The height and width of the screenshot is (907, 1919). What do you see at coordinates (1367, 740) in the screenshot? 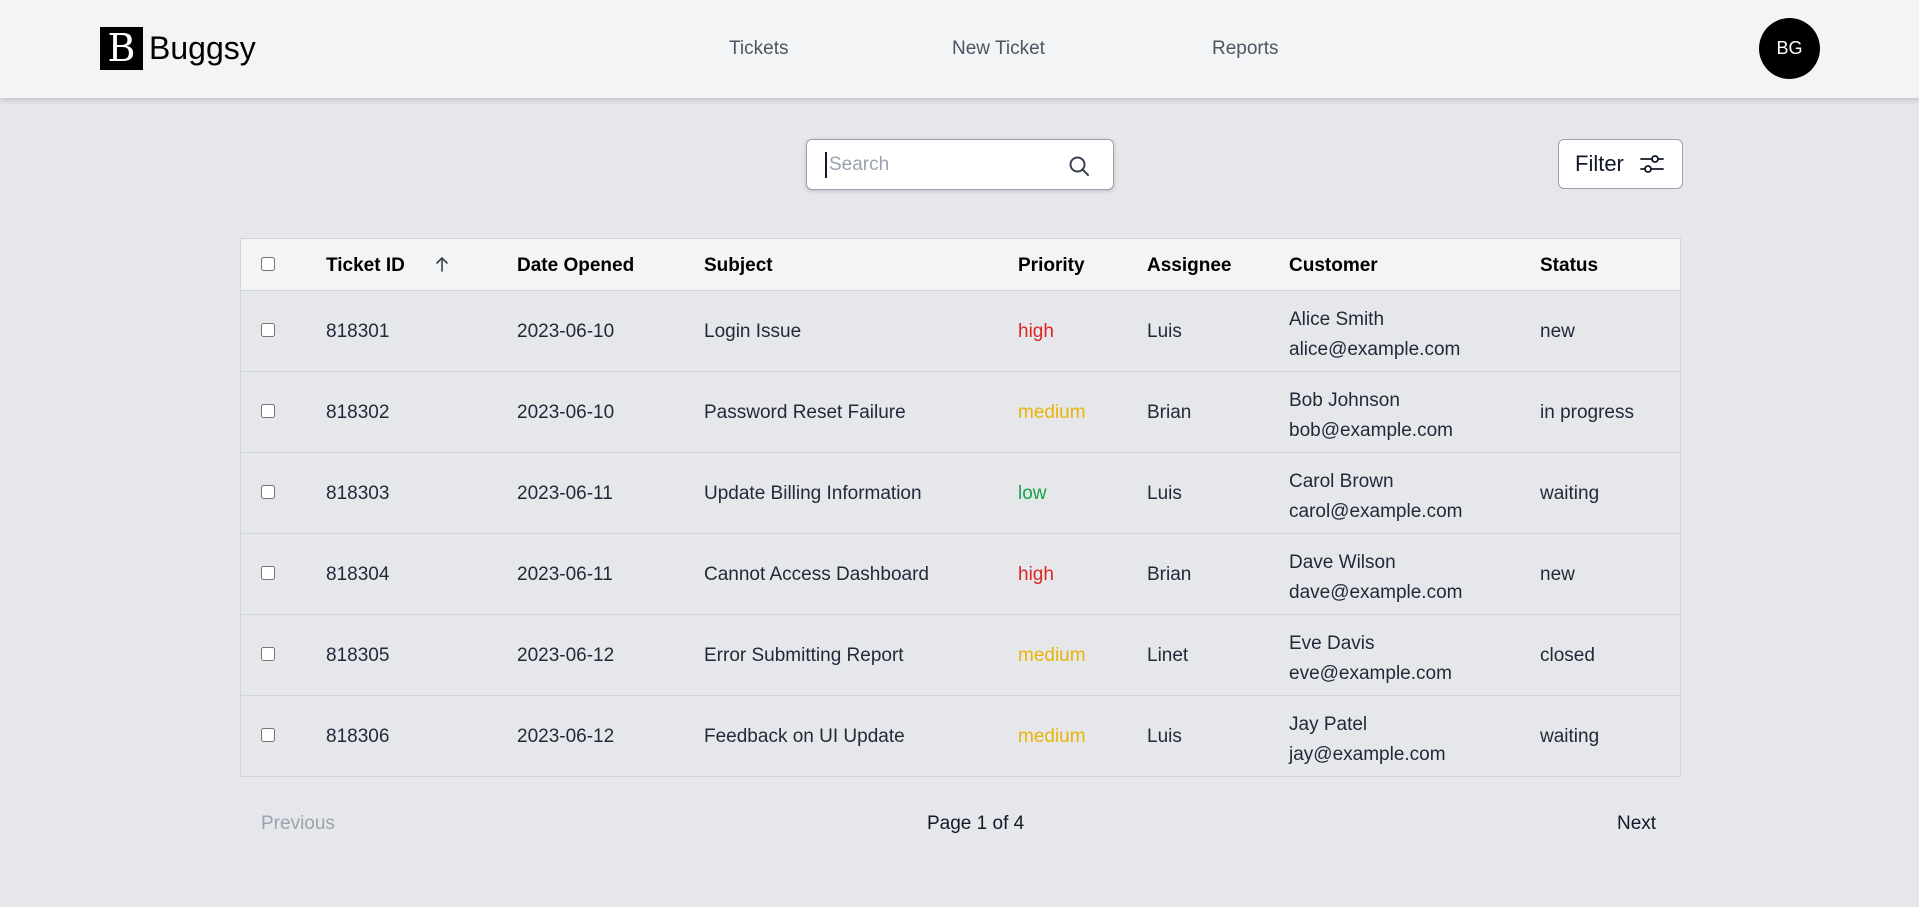
I see `customer-cell: Jay Patel jay@example.com` at bounding box center [1367, 740].